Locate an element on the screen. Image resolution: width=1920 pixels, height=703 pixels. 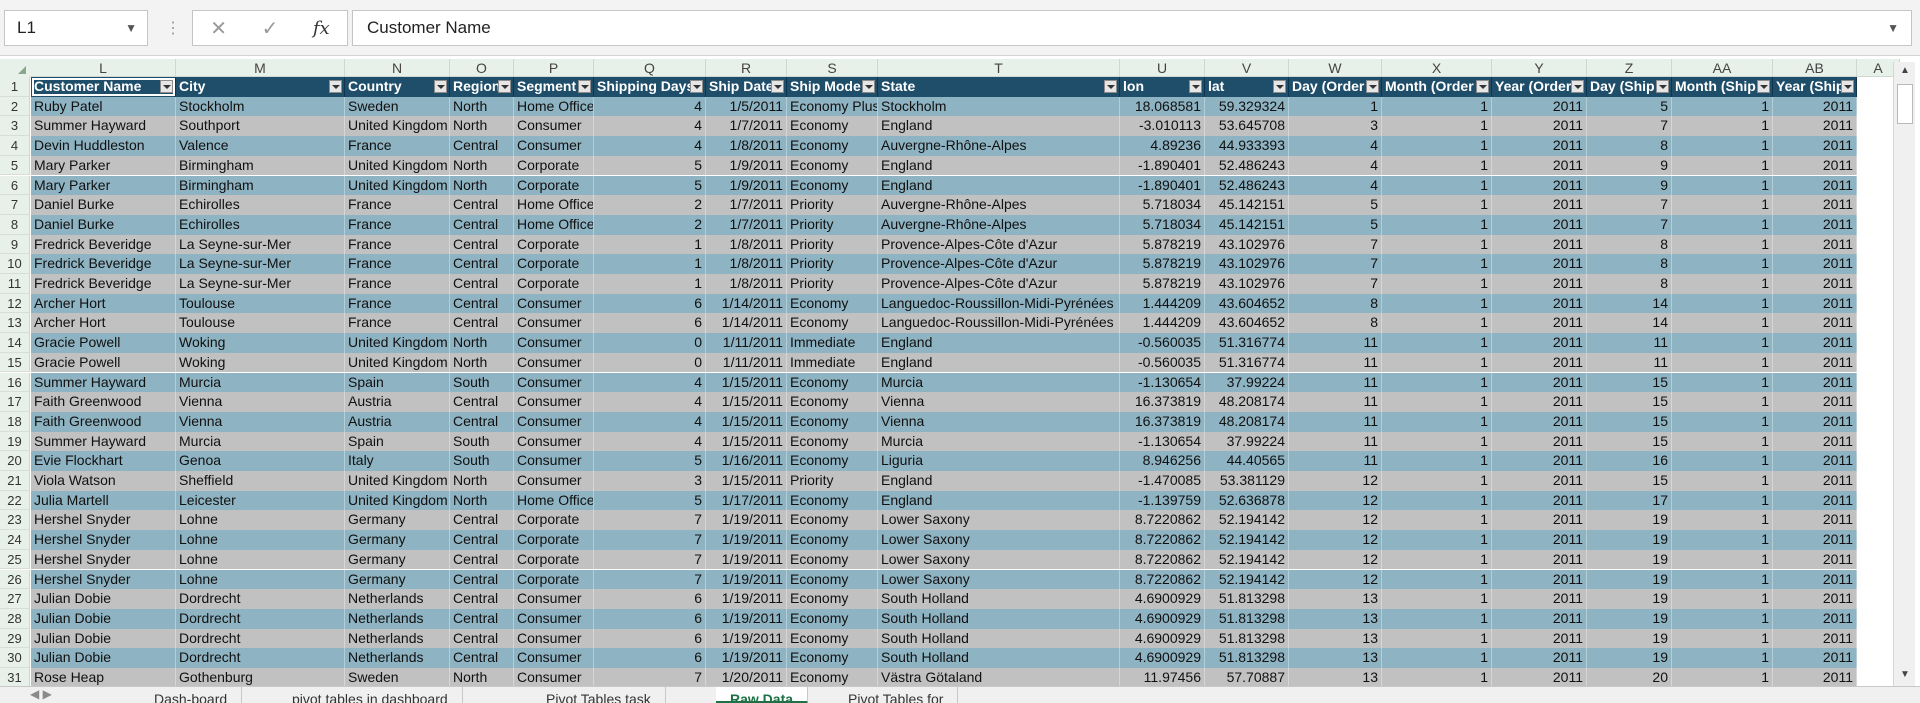
filter-dropdown-icon is located at coordinates (777, 86).